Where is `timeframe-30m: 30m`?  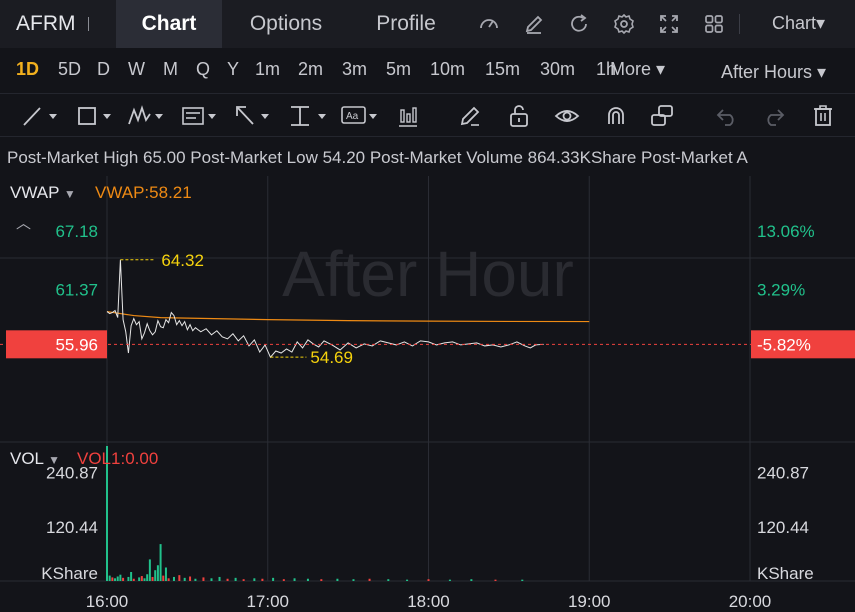
timeframe-30m: 30m is located at coordinates (557, 69).